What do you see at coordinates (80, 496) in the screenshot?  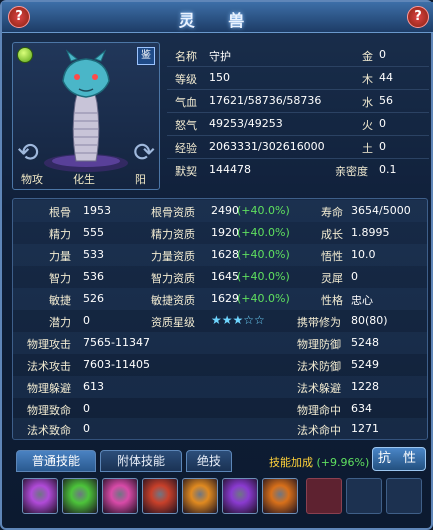 I see `skill-slot-2-icon` at bounding box center [80, 496].